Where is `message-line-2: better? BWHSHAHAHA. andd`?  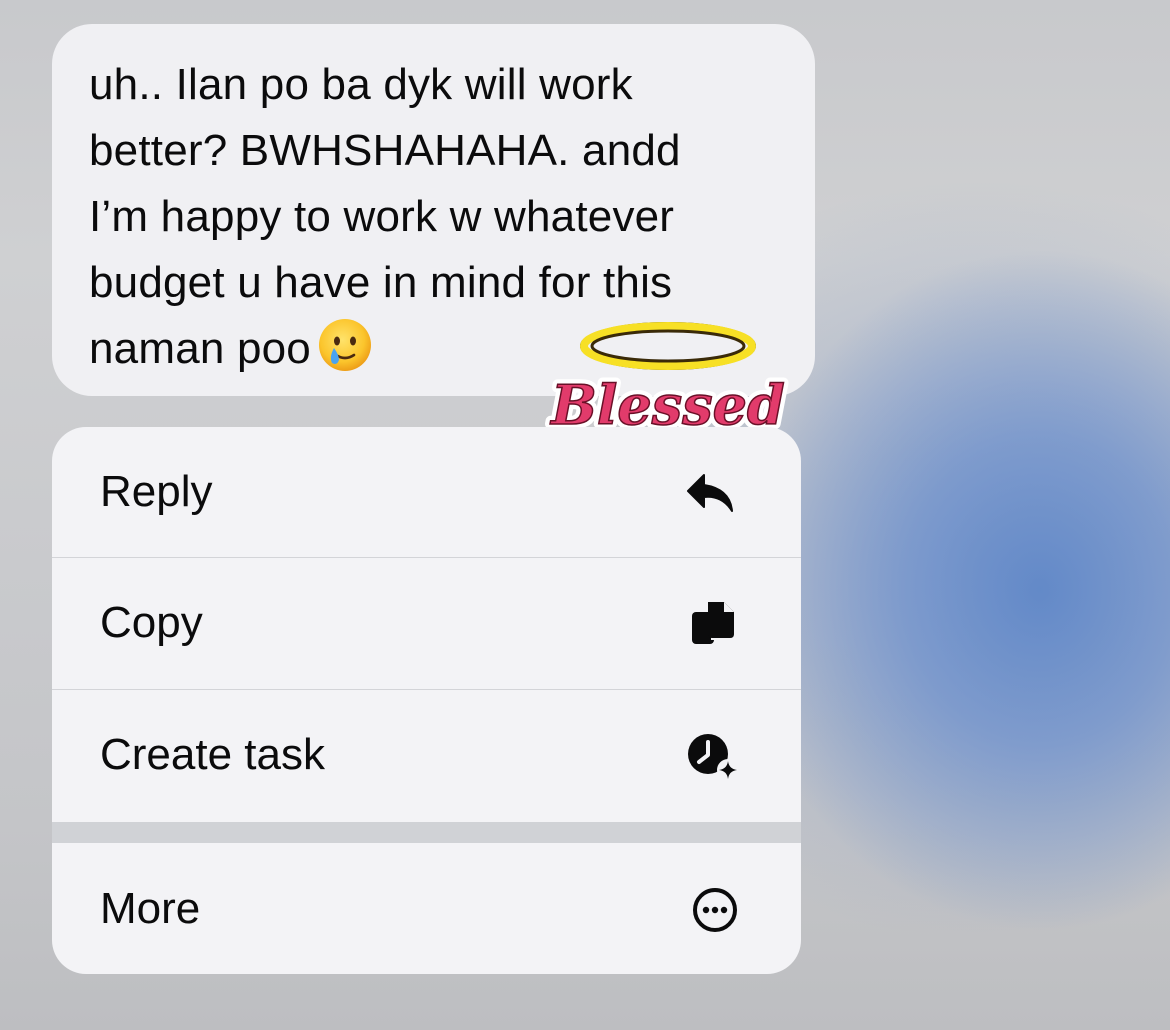 message-line-2: better? BWHSHAHAHA. andd is located at coordinates (385, 150).